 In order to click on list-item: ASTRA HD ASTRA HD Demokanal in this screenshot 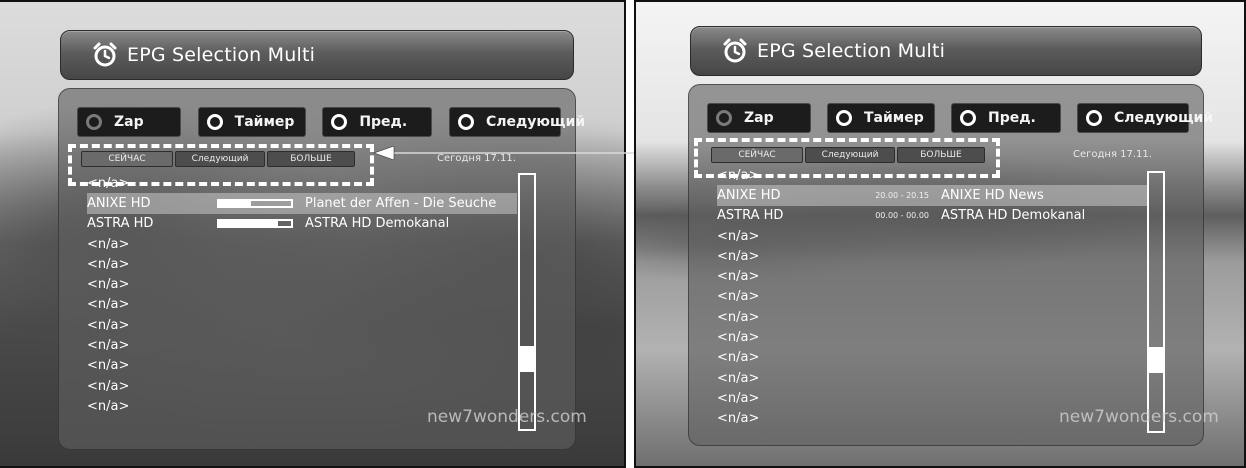, I will do `click(302, 224)`.